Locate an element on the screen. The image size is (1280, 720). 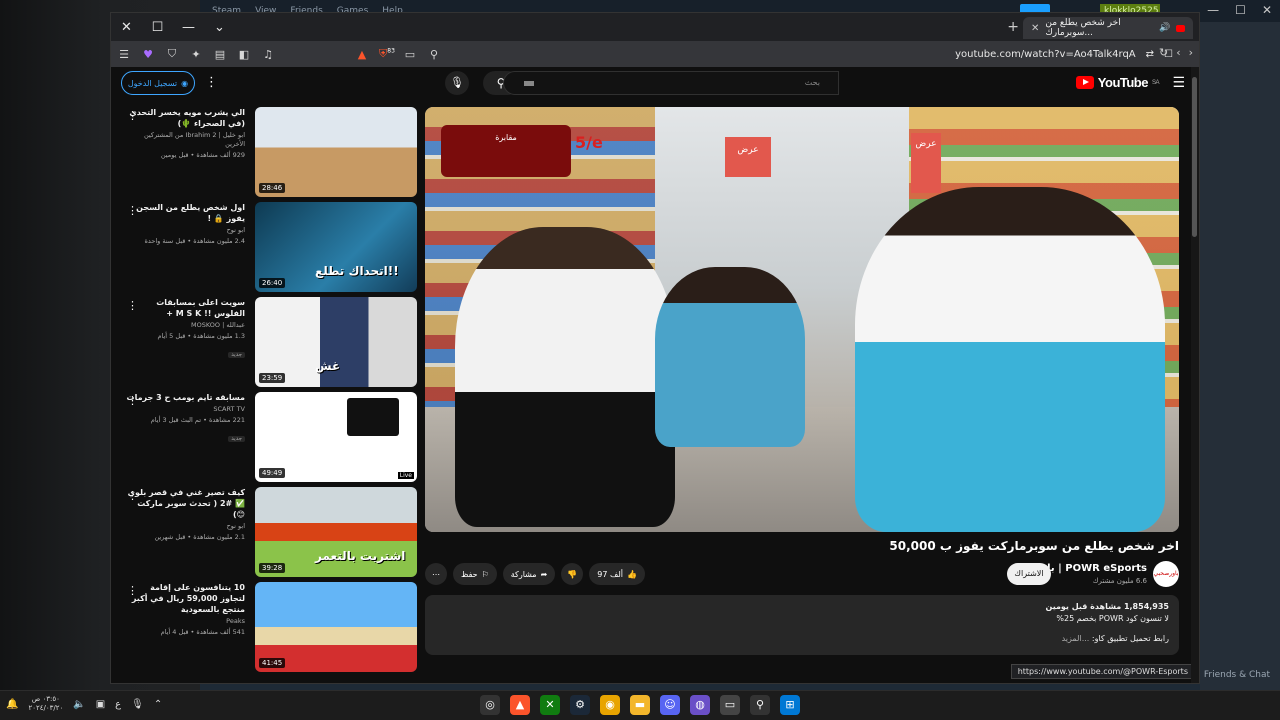
recommendation-thumbnail: 49:49 Live is located at coordinates (336, 437).